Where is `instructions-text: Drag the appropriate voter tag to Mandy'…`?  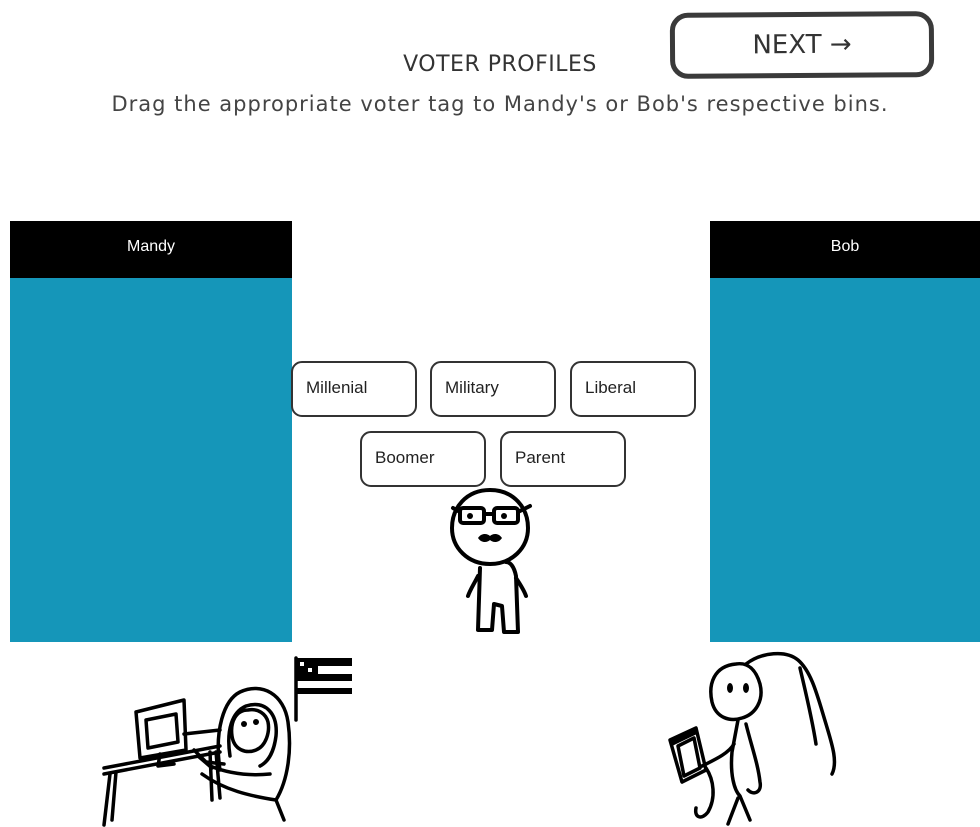
instructions-text: Drag the appropriate voter tag to Mandy'… is located at coordinates (500, 104).